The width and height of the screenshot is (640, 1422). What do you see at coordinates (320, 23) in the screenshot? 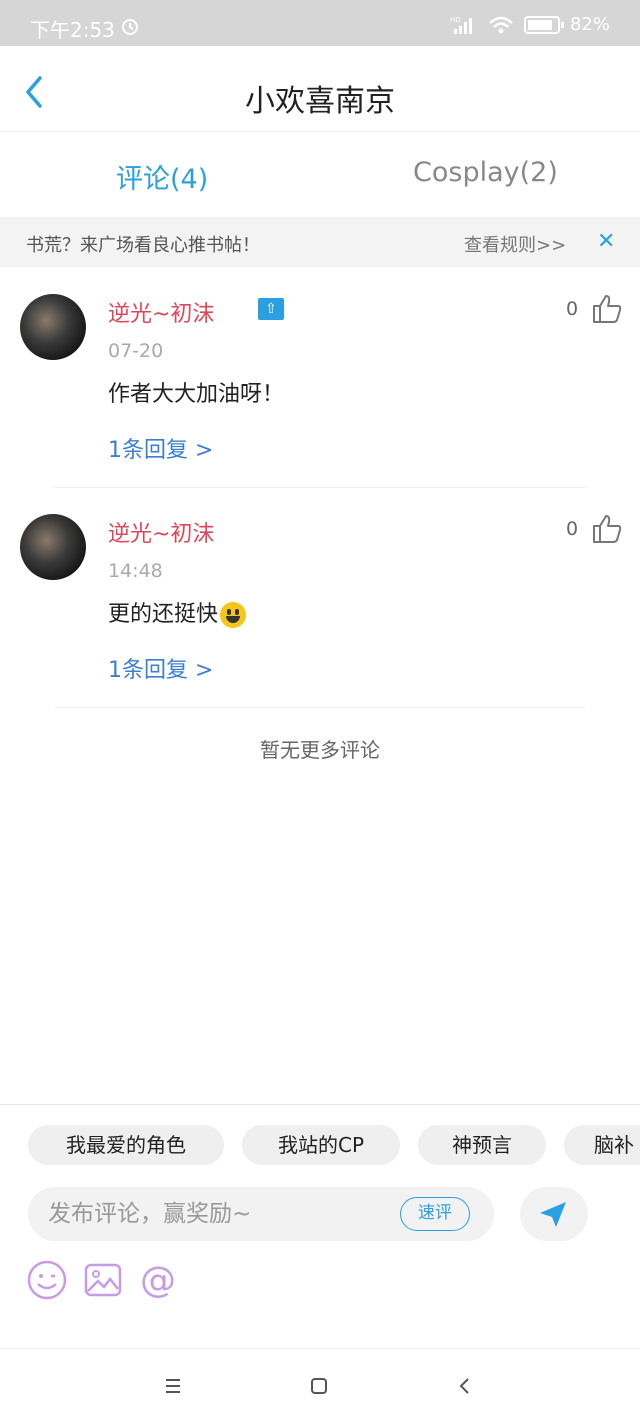
I see `status-bar: 下午2:53 HD 82%` at bounding box center [320, 23].